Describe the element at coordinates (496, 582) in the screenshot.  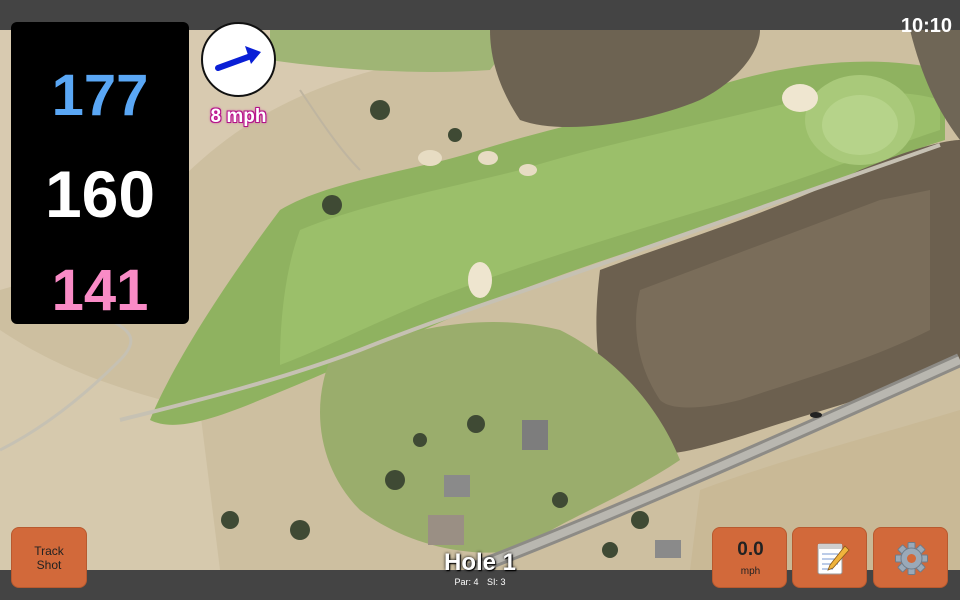
I see `hole-stroke-index: SI: 3` at that location.